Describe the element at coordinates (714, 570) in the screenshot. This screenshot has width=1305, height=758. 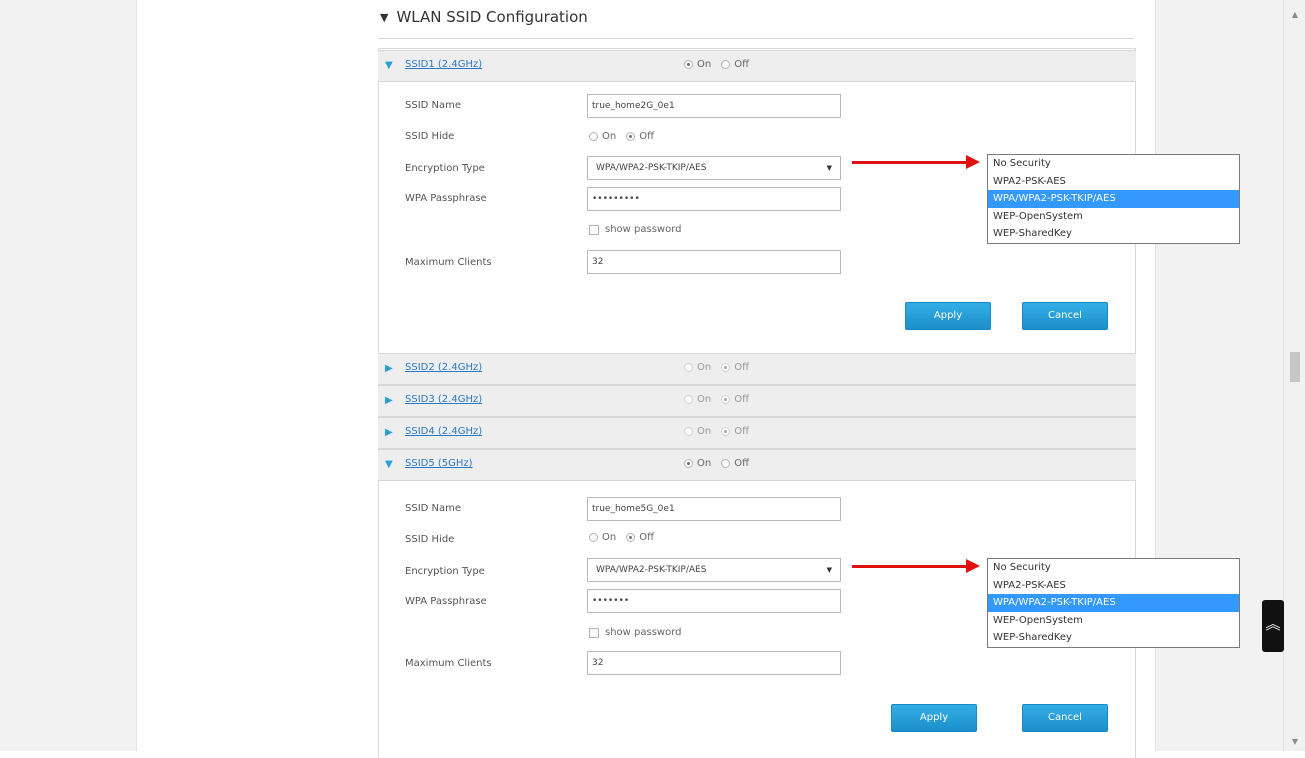
I see `ssid5-encryption-select: WPA/WPA2-PSK-TKIP/AES ▼` at that location.